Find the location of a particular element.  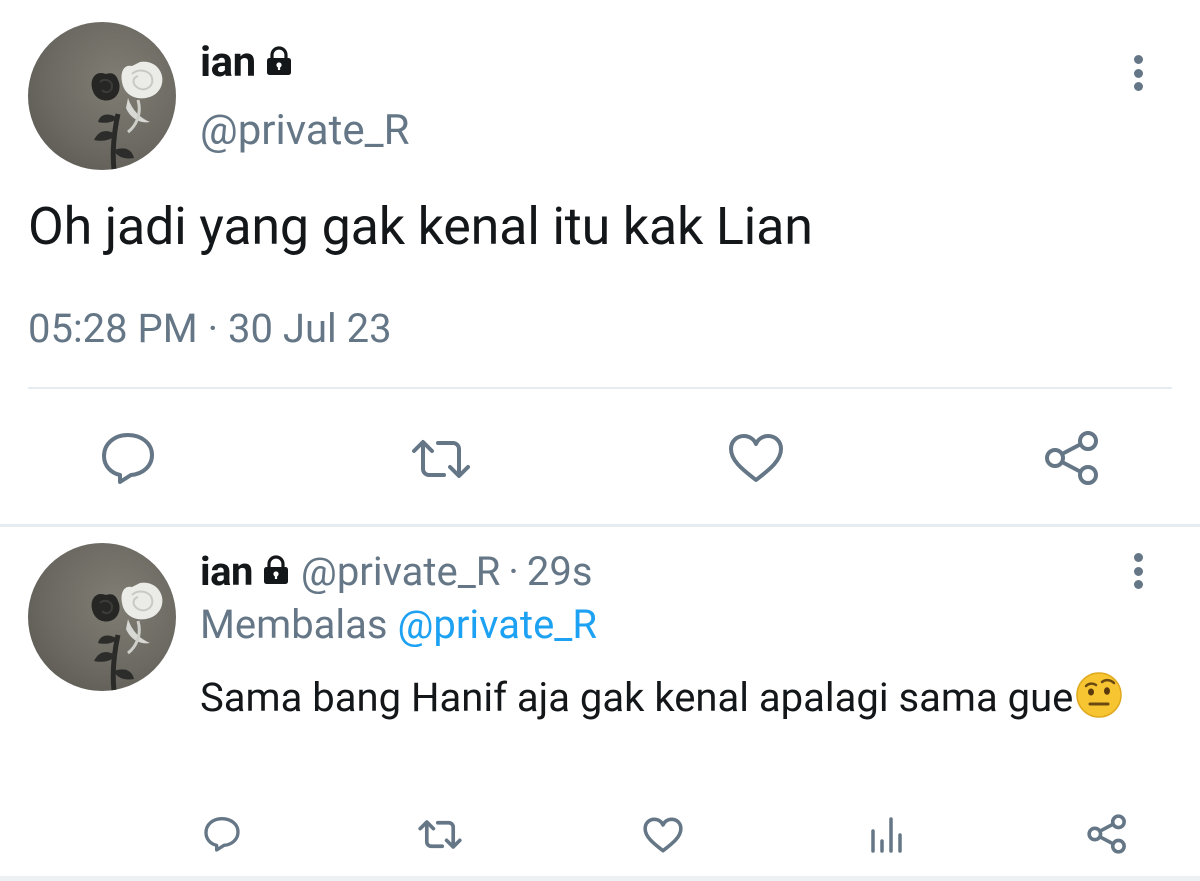

tweet-timestamp: 05:28 PM · 30 Jul 23 is located at coordinates (210, 328).